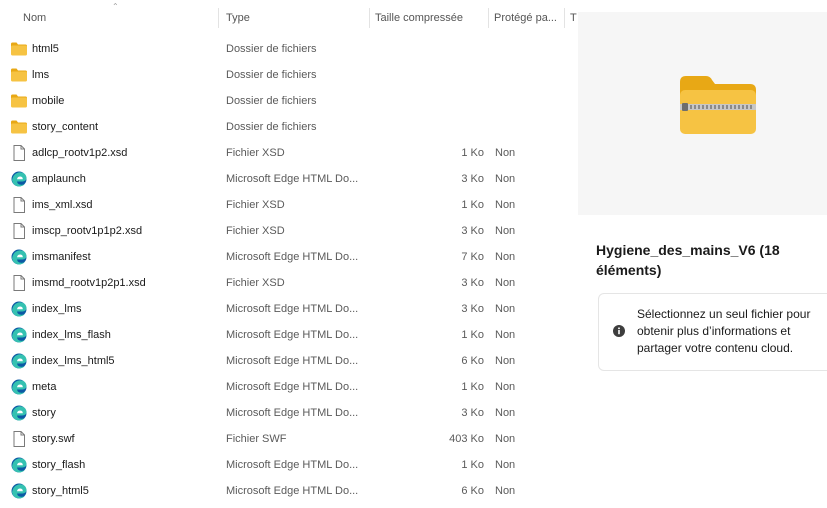 The width and height of the screenshot is (827, 508). I want to click on file-name: story_content, so click(65, 127).